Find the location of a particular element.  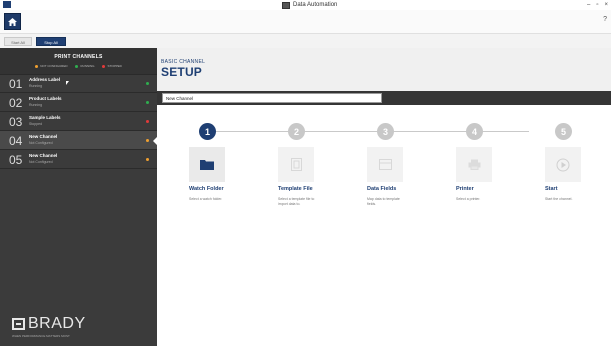

channel-controls-bar: Start All Stop All is located at coordinates (305, 41).